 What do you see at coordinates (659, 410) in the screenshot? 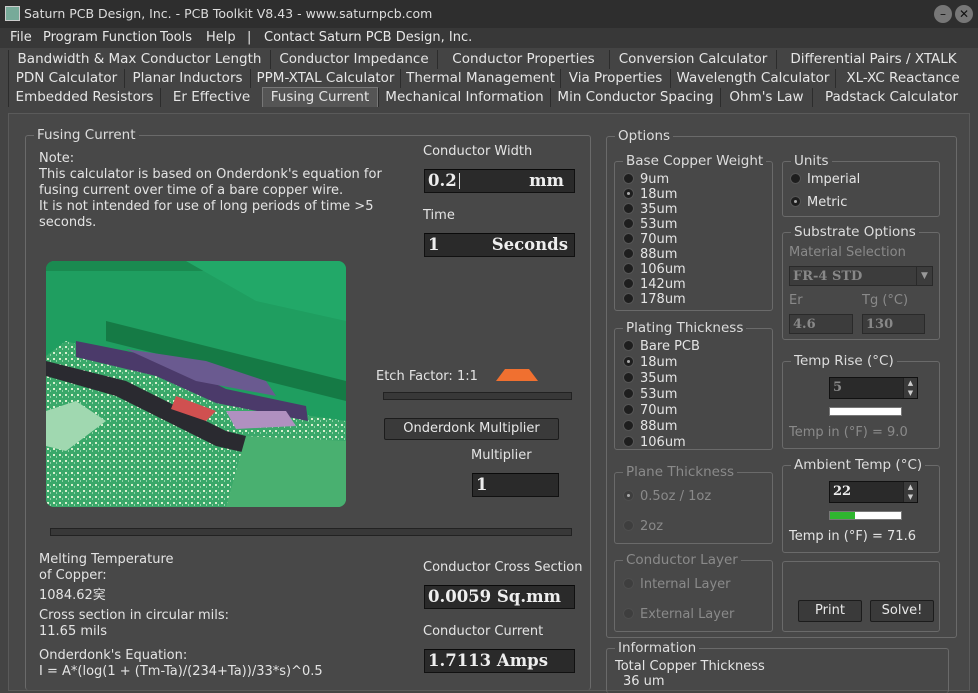
I see `plating-label: 70um` at bounding box center [659, 410].